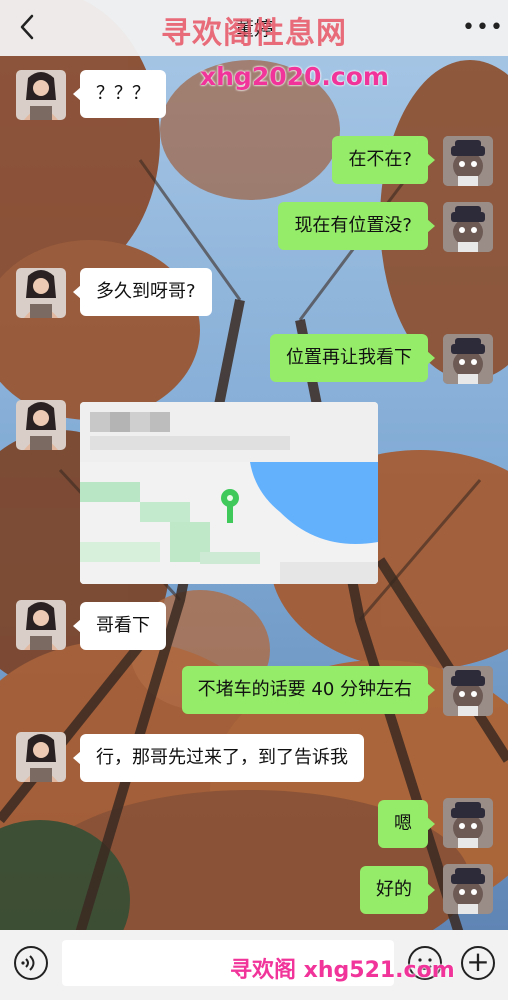 This screenshot has width=508, height=1000. What do you see at coordinates (406, 824) in the screenshot?
I see `message-bubble-outgoing: 嗯` at bounding box center [406, 824].